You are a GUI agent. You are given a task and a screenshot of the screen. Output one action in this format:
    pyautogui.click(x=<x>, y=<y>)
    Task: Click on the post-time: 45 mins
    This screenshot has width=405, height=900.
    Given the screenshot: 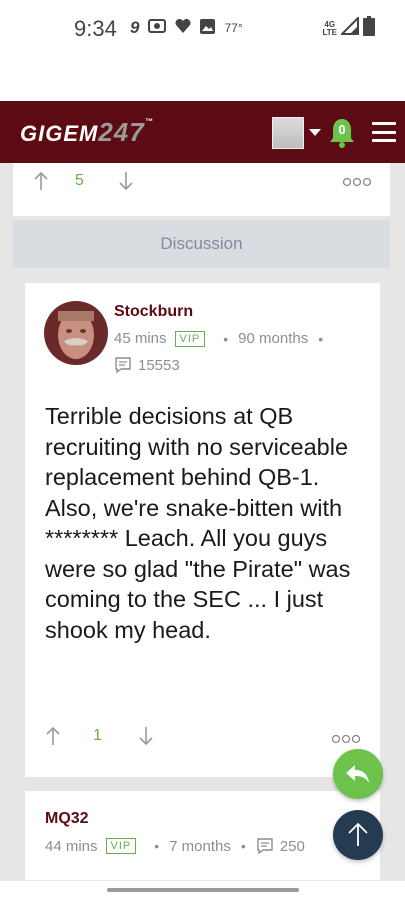 What is the action you would take?
    pyautogui.click(x=140, y=338)
    